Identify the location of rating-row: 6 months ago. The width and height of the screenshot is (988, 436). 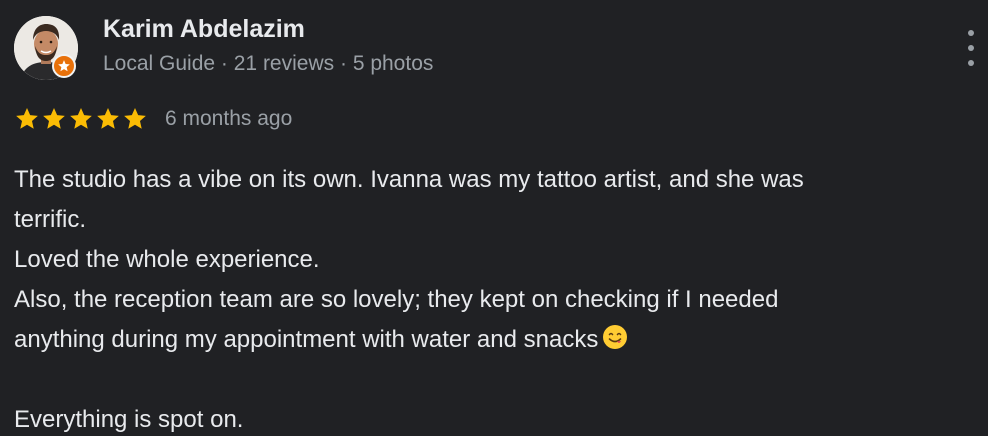
(153, 119).